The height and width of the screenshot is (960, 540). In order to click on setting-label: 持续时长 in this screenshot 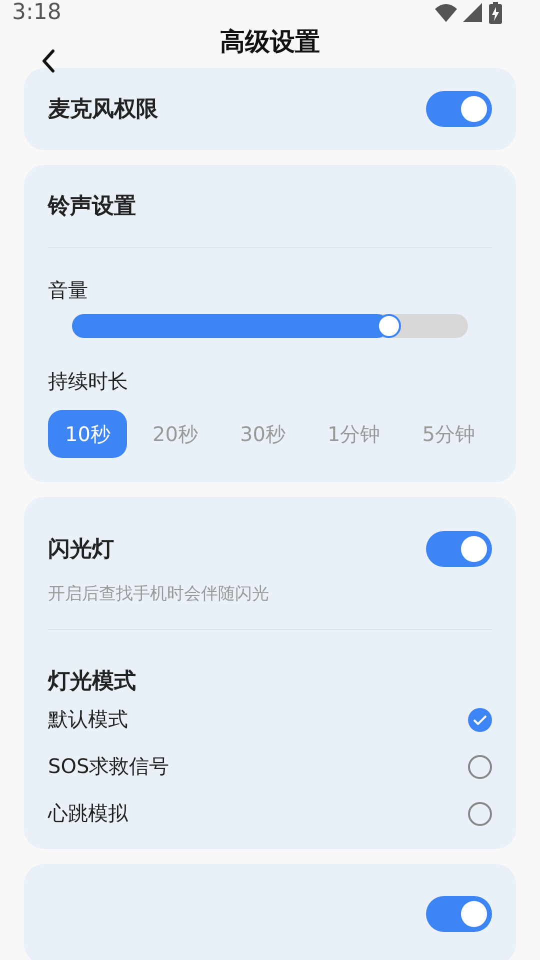, I will do `click(88, 381)`.